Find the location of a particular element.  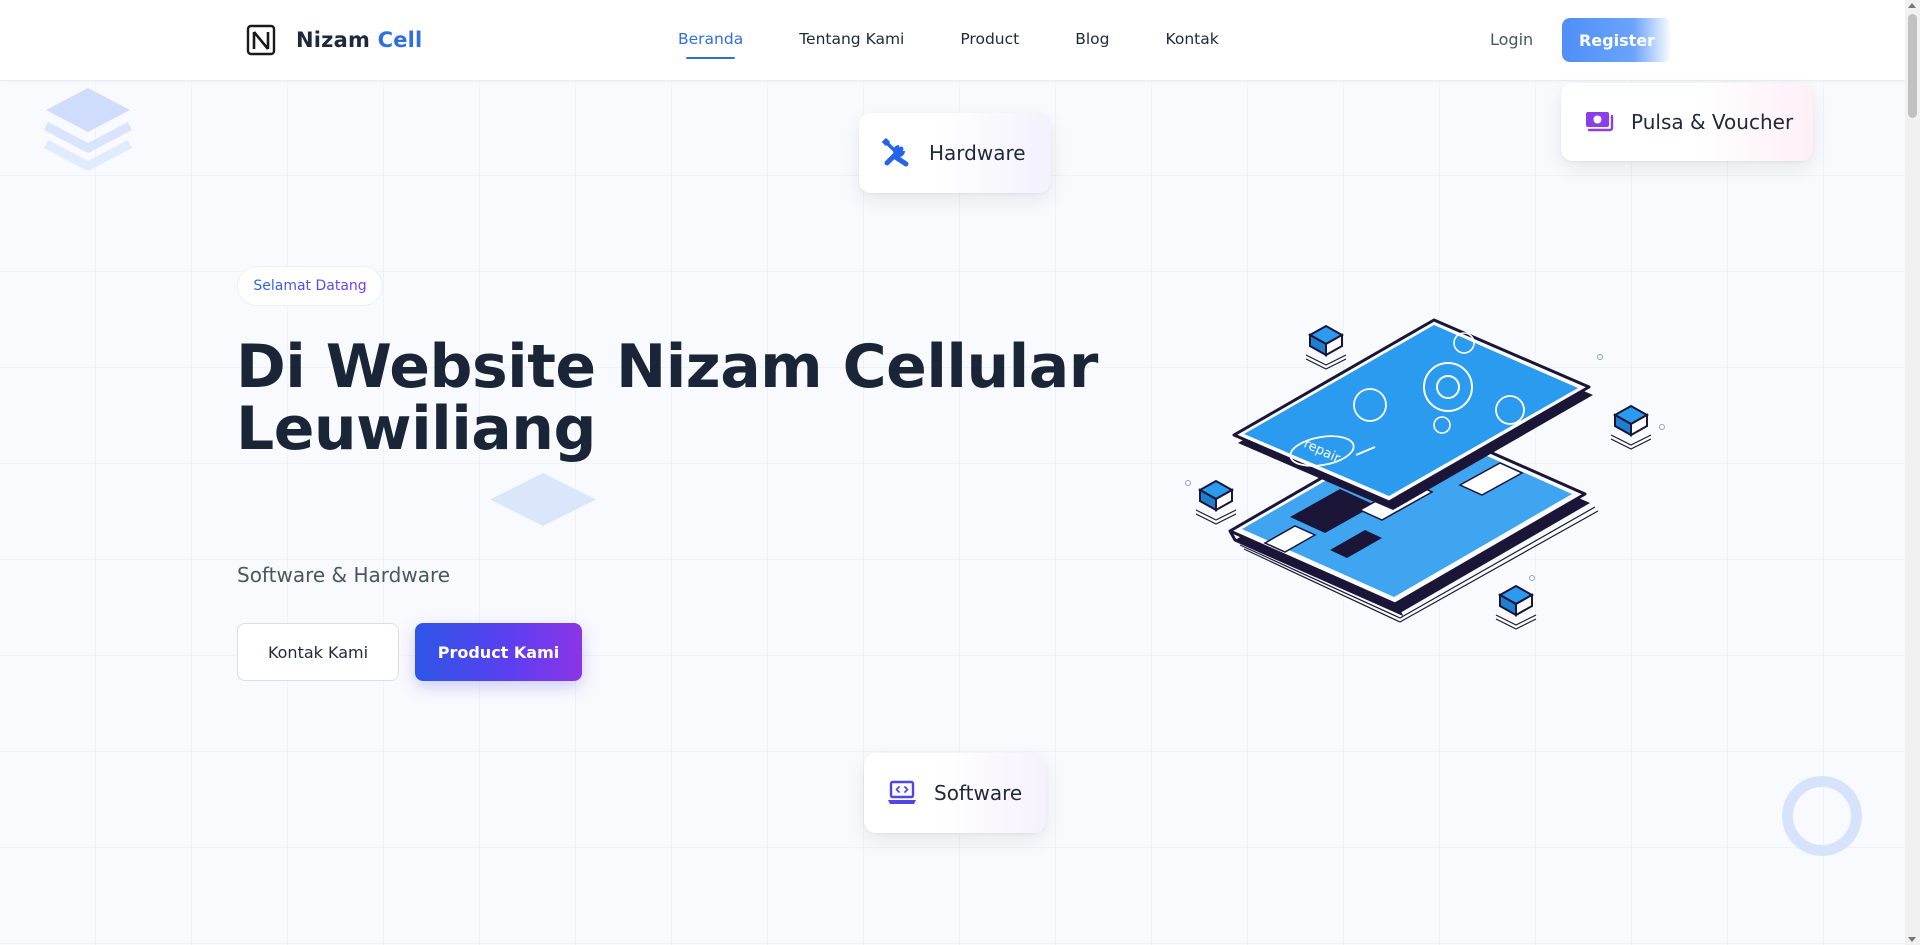

nav-item-product: Product is located at coordinates (989, 39).